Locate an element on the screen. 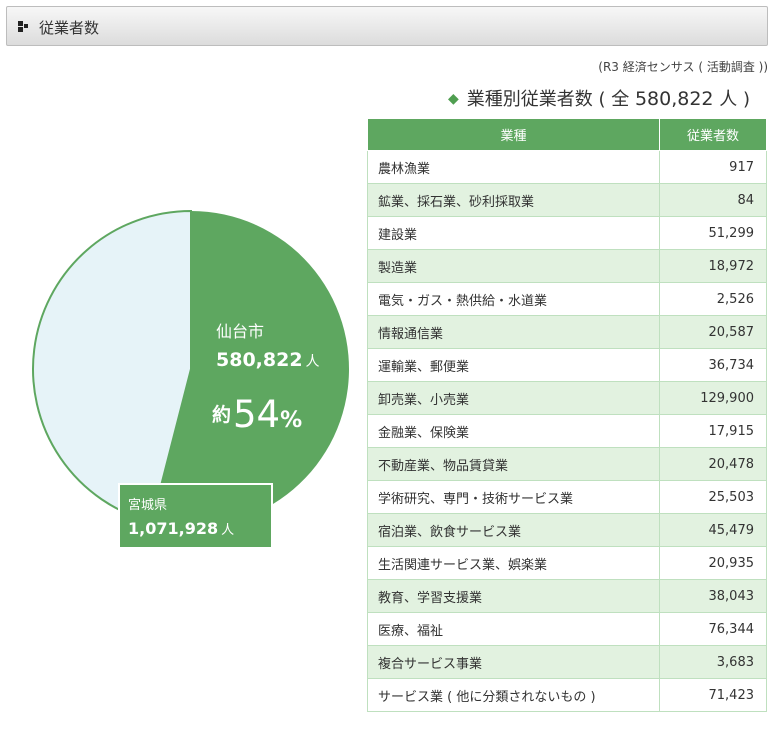 The width and height of the screenshot is (776, 735). table-row: 製造業 18,972 is located at coordinates (567, 266).